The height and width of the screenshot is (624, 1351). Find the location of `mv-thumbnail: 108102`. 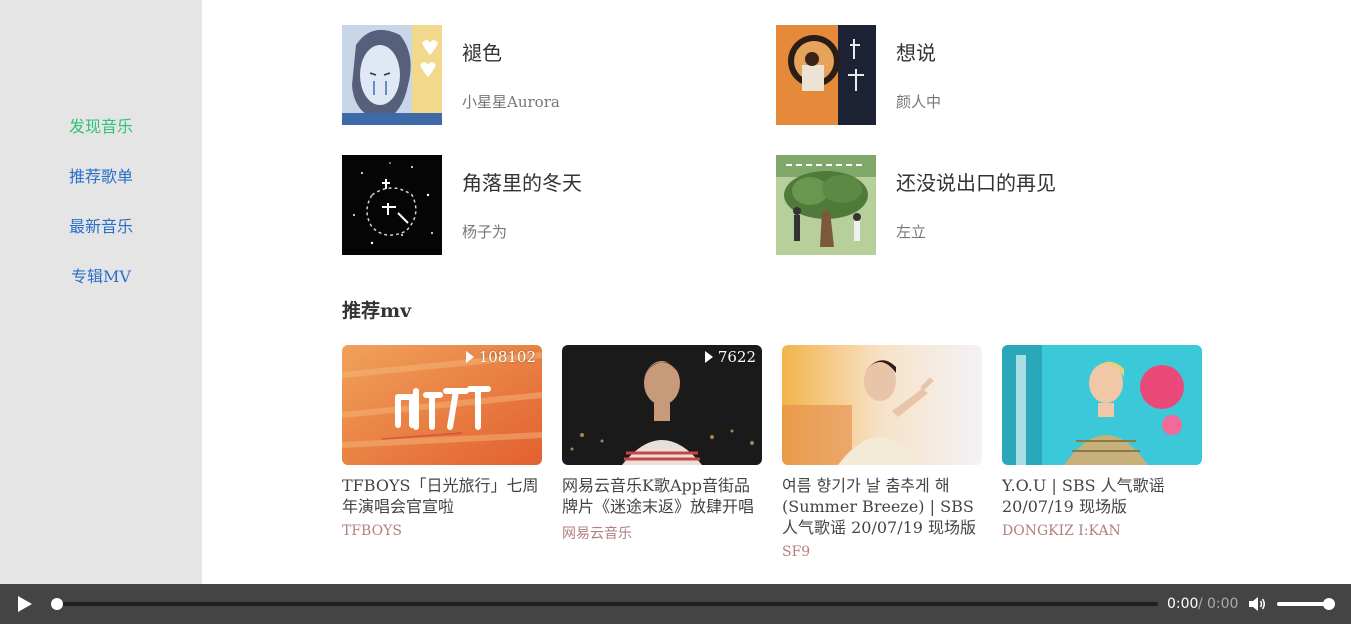

mv-thumbnail: 108102 is located at coordinates (442, 405).